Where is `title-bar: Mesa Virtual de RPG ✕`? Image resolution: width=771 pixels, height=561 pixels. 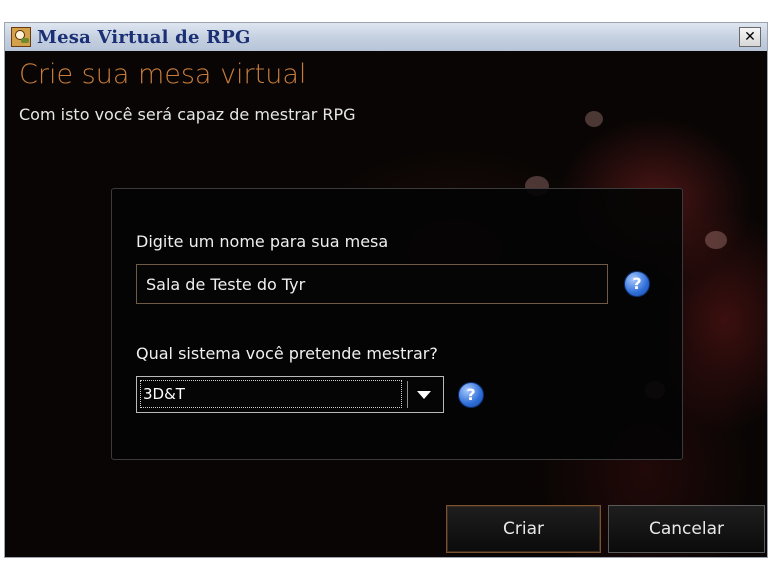 title-bar: Mesa Virtual de RPG ✕ is located at coordinates (386, 37).